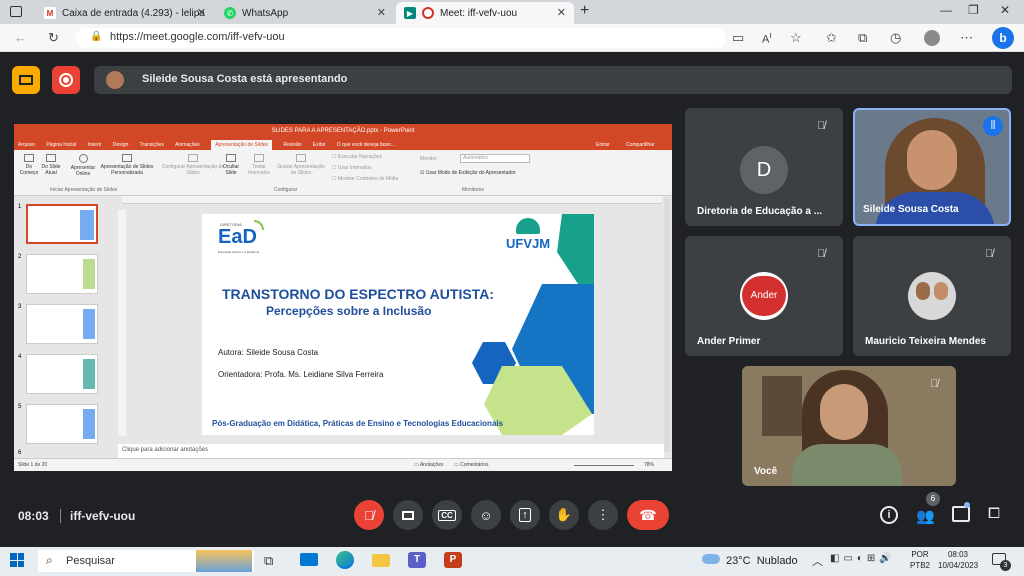  Describe the element at coordinates (242, 145) in the screenshot. I see `menu-apresentacao: Apresentação de Slides` at that location.